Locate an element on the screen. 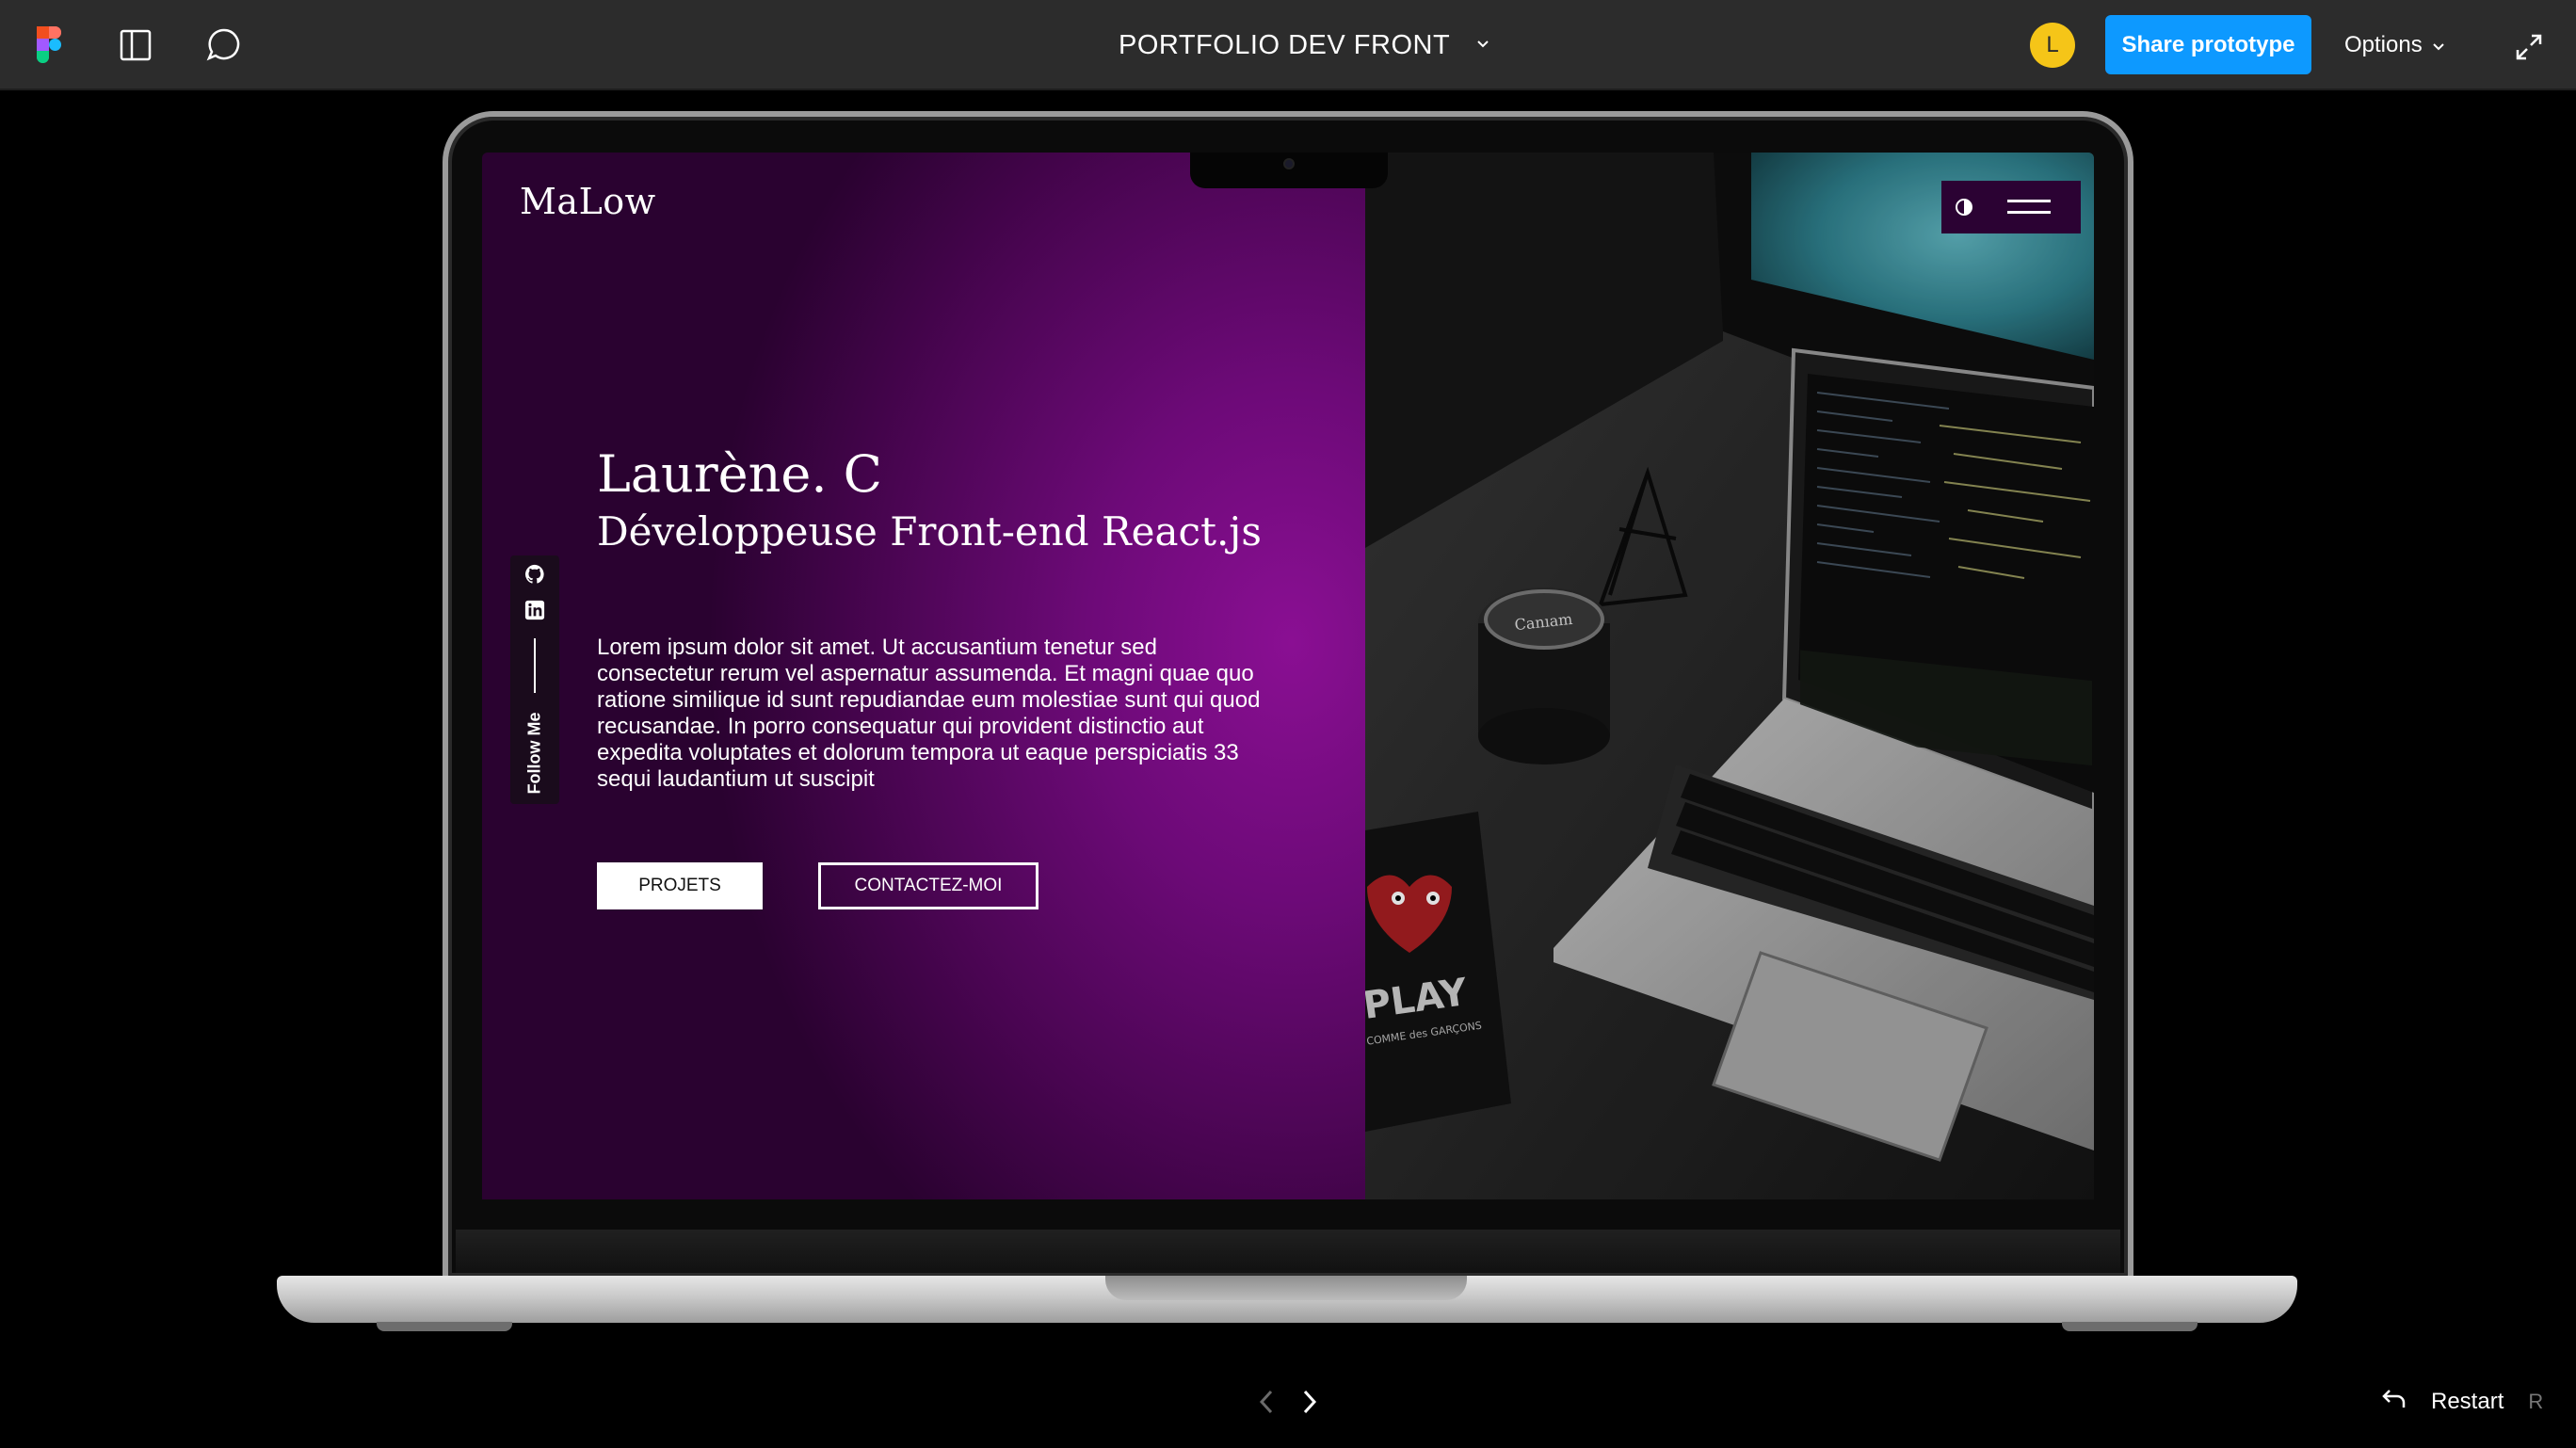 The width and height of the screenshot is (2576, 1448). follow-me-label: Follow Me is located at coordinates (534, 753).